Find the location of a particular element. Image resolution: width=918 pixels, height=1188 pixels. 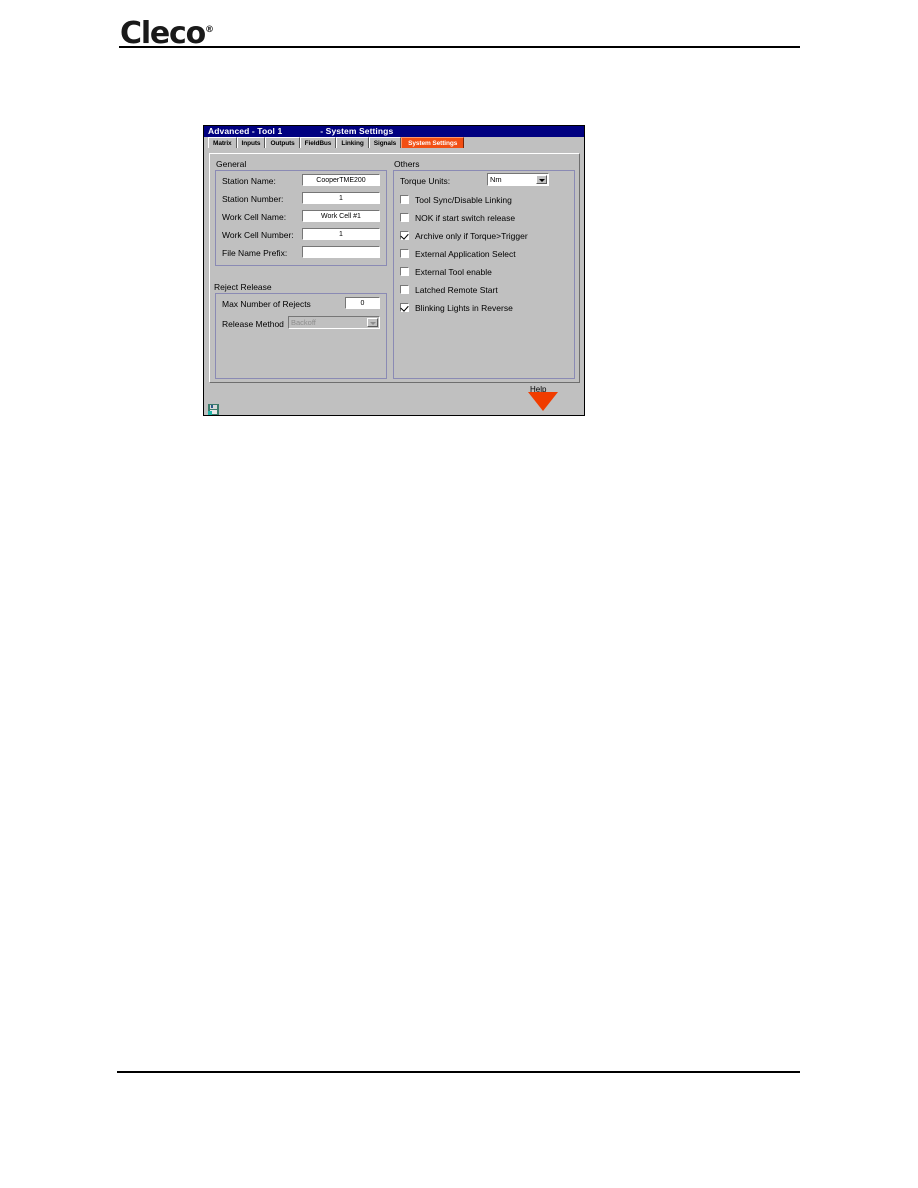

station-number-label: Station Number: is located at coordinates (253, 199).